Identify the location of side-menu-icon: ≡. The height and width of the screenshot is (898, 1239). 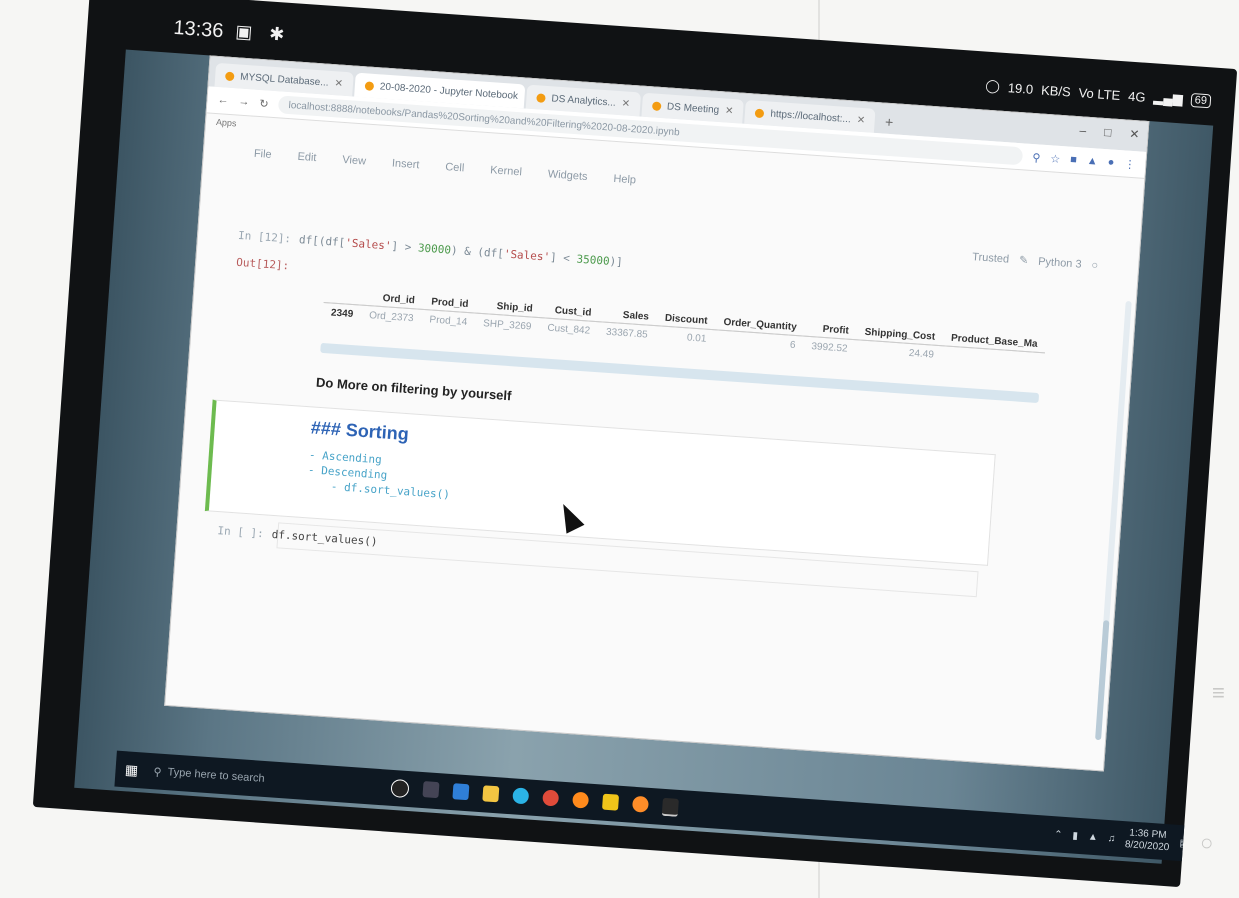
(1218, 692).